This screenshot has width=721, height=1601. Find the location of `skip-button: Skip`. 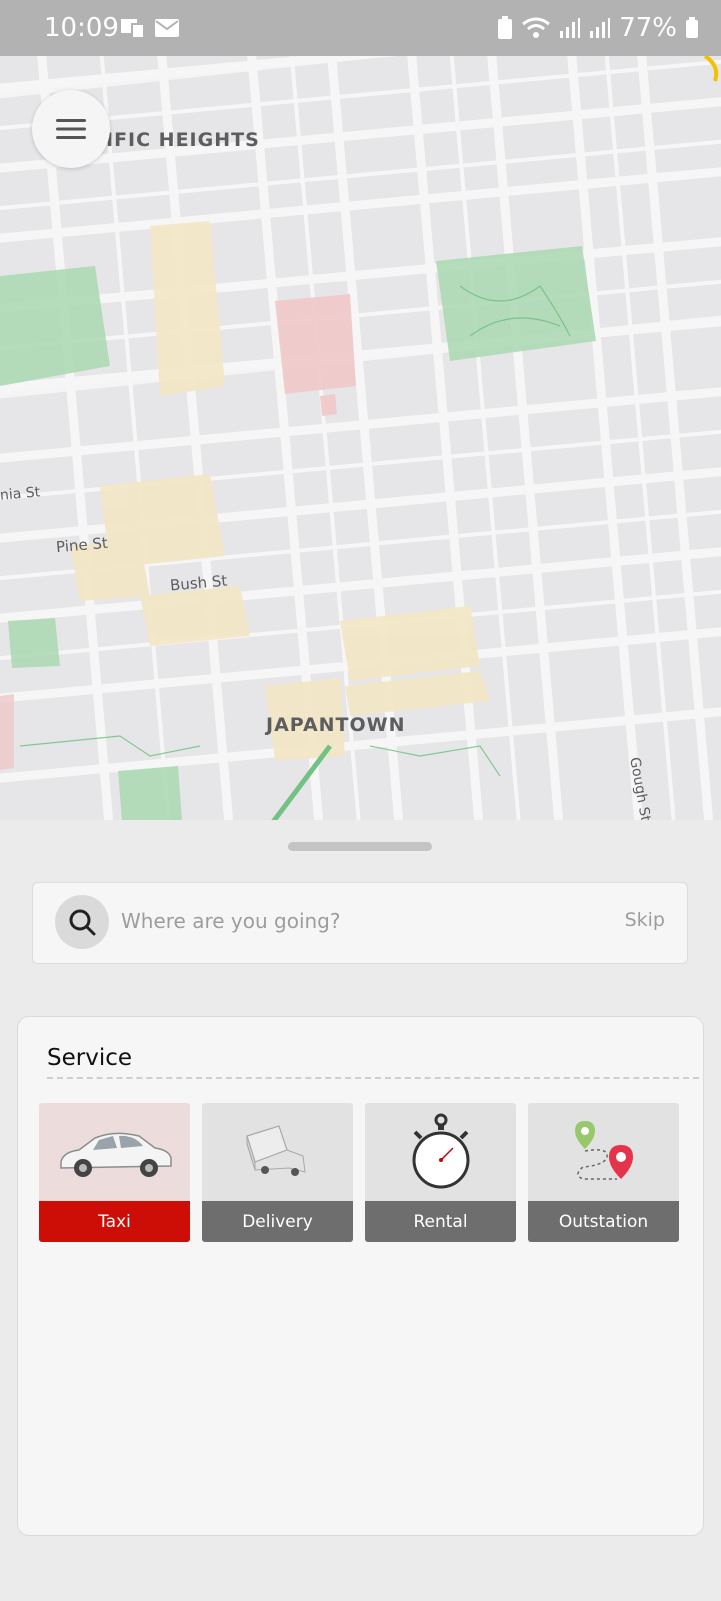

skip-button: Skip is located at coordinates (645, 920).